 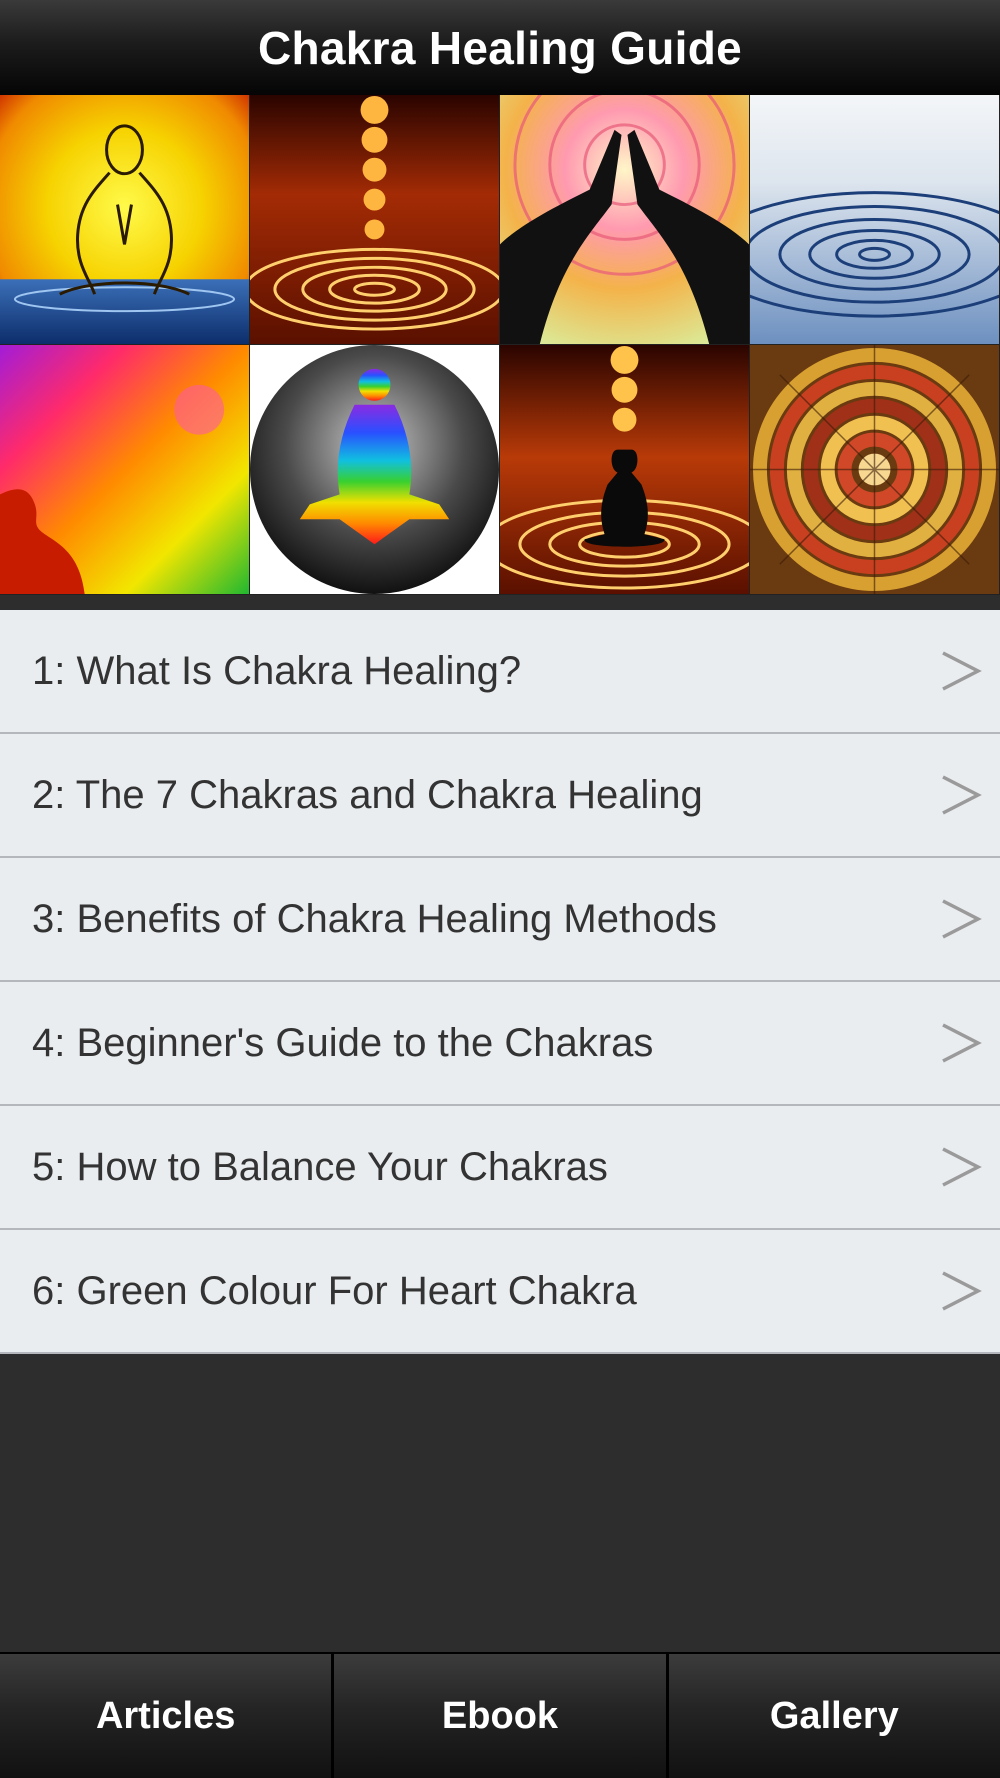 What do you see at coordinates (625, 470) in the screenshot?
I see `meditation-ripples-image` at bounding box center [625, 470].